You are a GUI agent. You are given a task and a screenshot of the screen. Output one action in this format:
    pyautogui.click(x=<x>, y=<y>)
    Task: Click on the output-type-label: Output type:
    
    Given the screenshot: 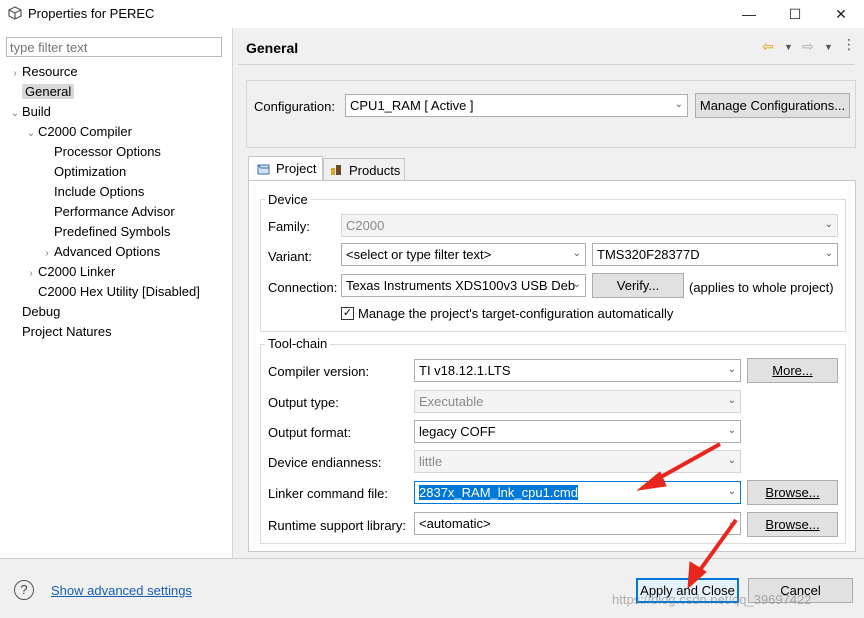 What is the action you would take?
    pyautogui.click(x=303, y=402)
    